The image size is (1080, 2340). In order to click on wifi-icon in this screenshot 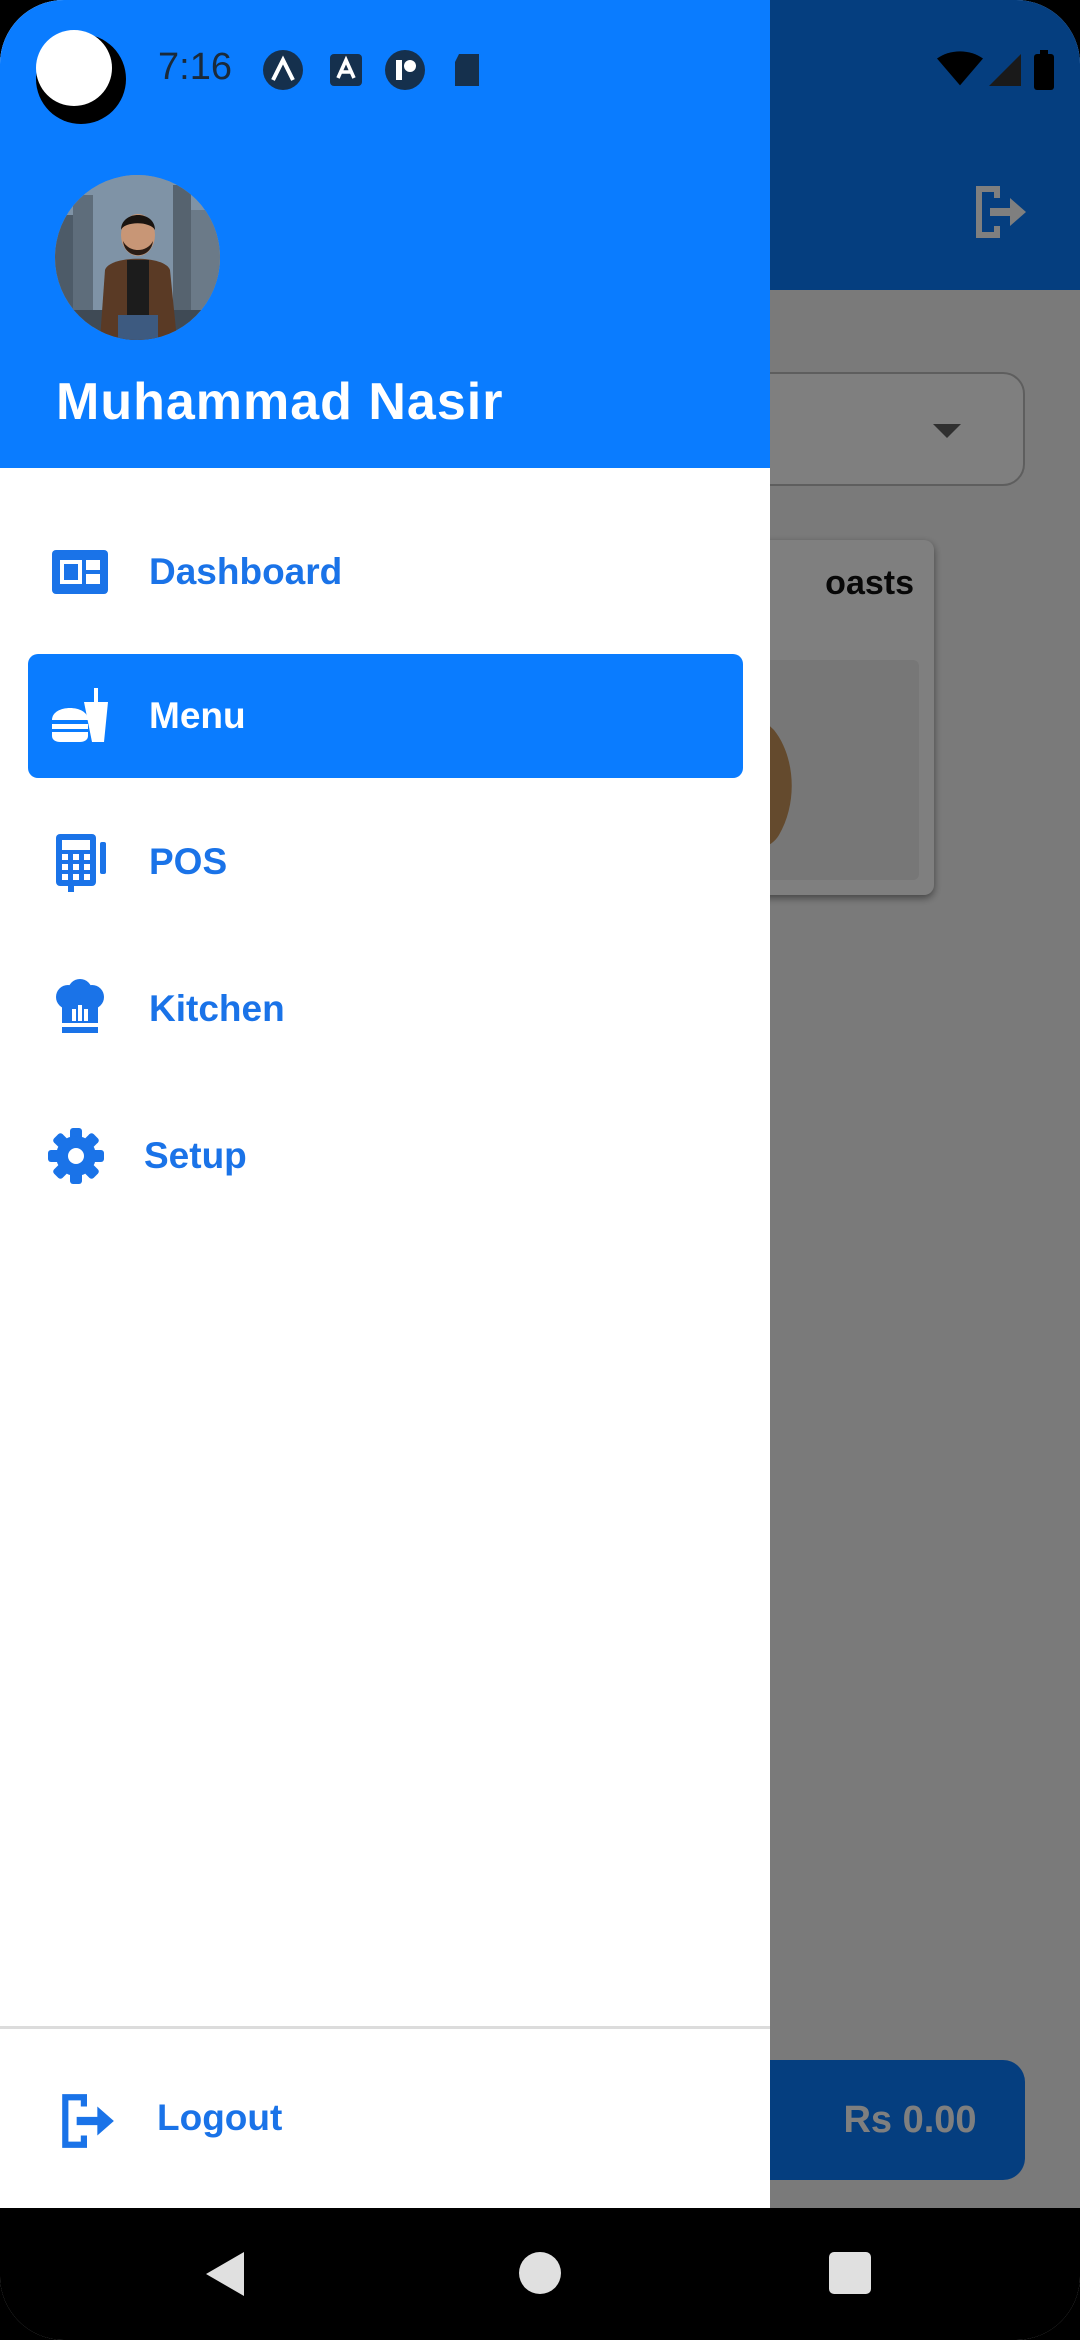, I will do `click(960, 68)`.